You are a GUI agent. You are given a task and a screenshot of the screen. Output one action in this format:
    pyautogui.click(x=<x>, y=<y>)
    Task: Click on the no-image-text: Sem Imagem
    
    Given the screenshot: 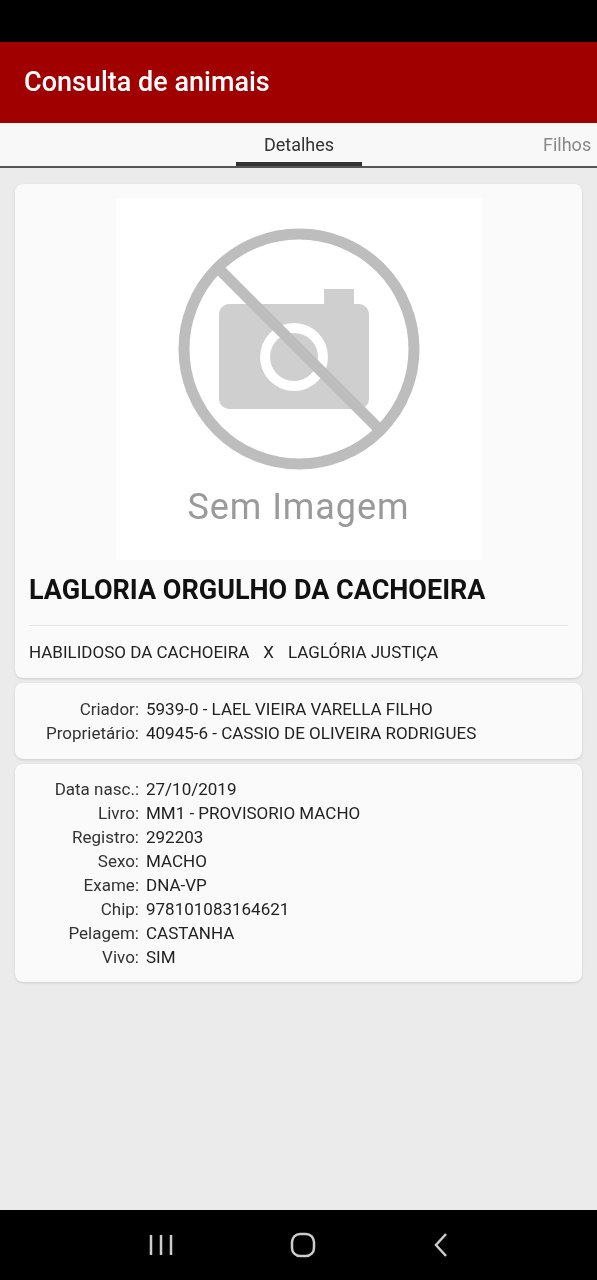 What is the action you would take?
    pyautogui.click(x=298, y=507)
    